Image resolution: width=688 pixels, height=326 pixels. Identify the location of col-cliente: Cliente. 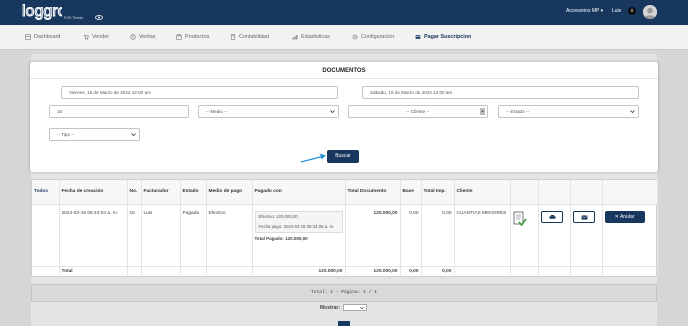
(482, 192).